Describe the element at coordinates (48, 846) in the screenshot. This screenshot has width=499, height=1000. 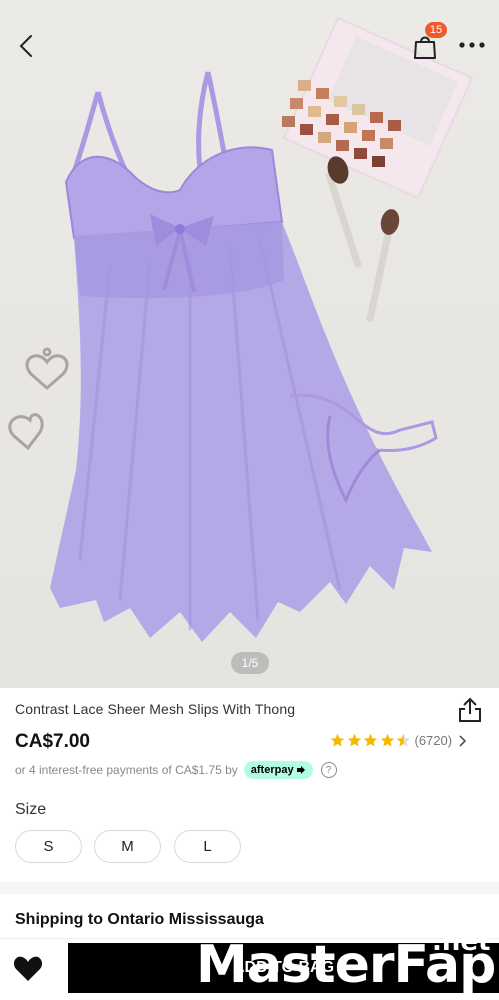
I see `size-option-s: S` at that location.